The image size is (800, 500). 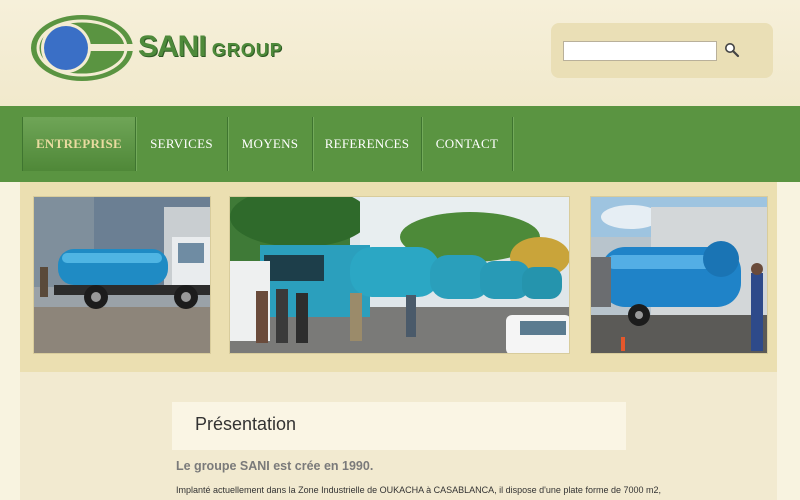 I want to click on intro-heading: Le groupe SANI est crée en 1990., so click(x=275, y=466).